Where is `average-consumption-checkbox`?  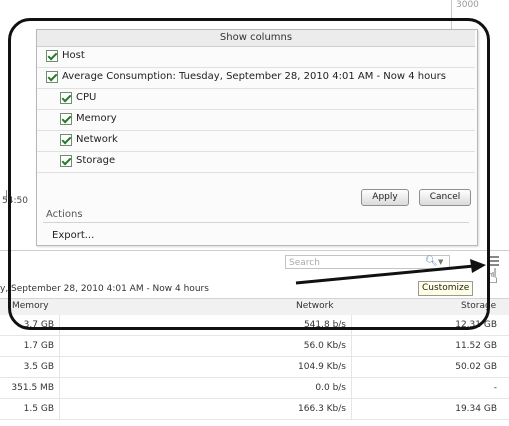 average-consumption-checkbox is located at coordinates (52, 77).